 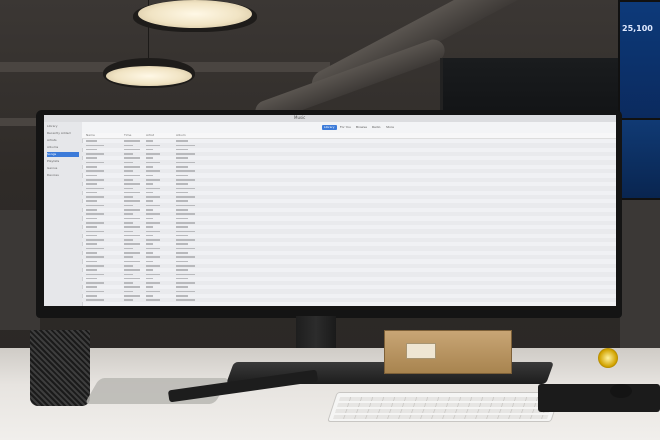 What do you see at coordinates (161, 300) in the screenshot?
I see `table-cell-placeholder` at bounding box center [161, 300].